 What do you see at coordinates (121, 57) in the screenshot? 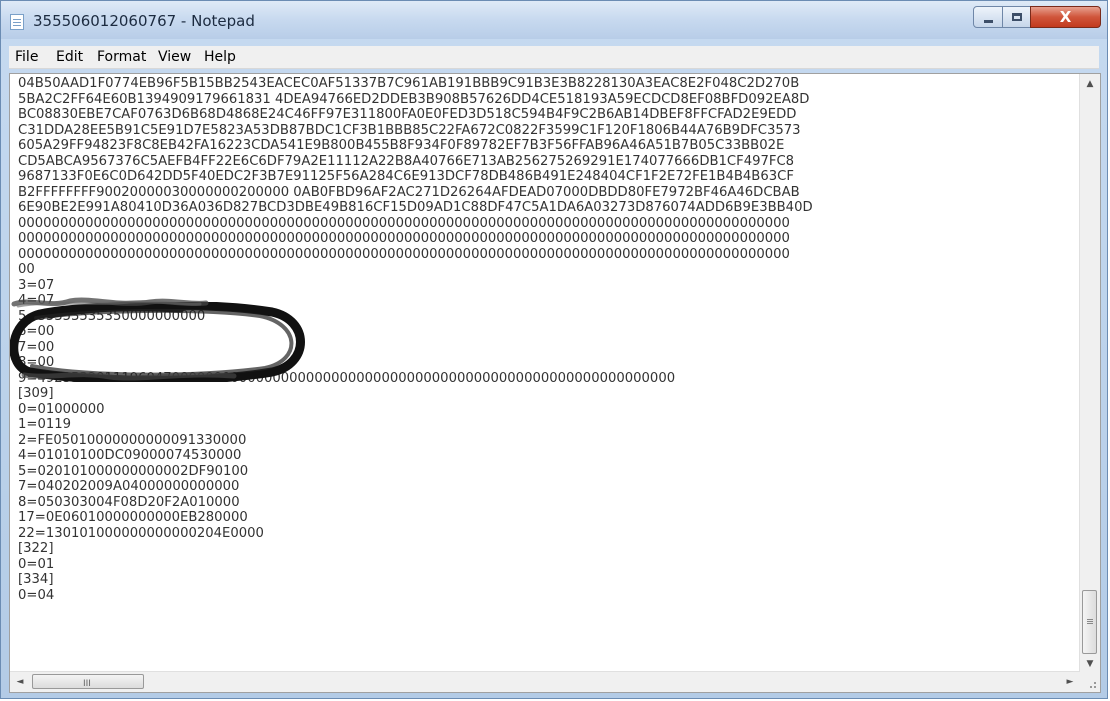
I see `menu-format: Format` at bounding box center [121, 57].